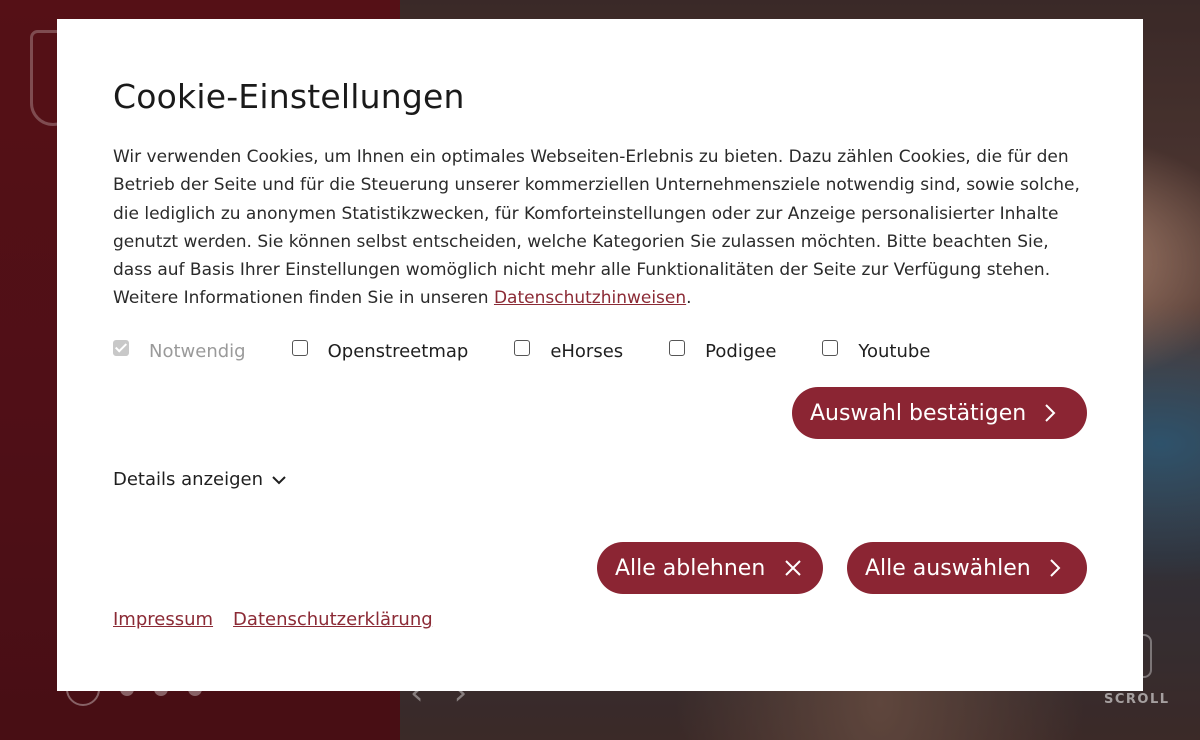 This screenshot has height=740, width=1200. What do you see at coordinates (299, 347) in the screenshot?
I see `openstreetmap-checkbox` at bounding box center [299, 347].